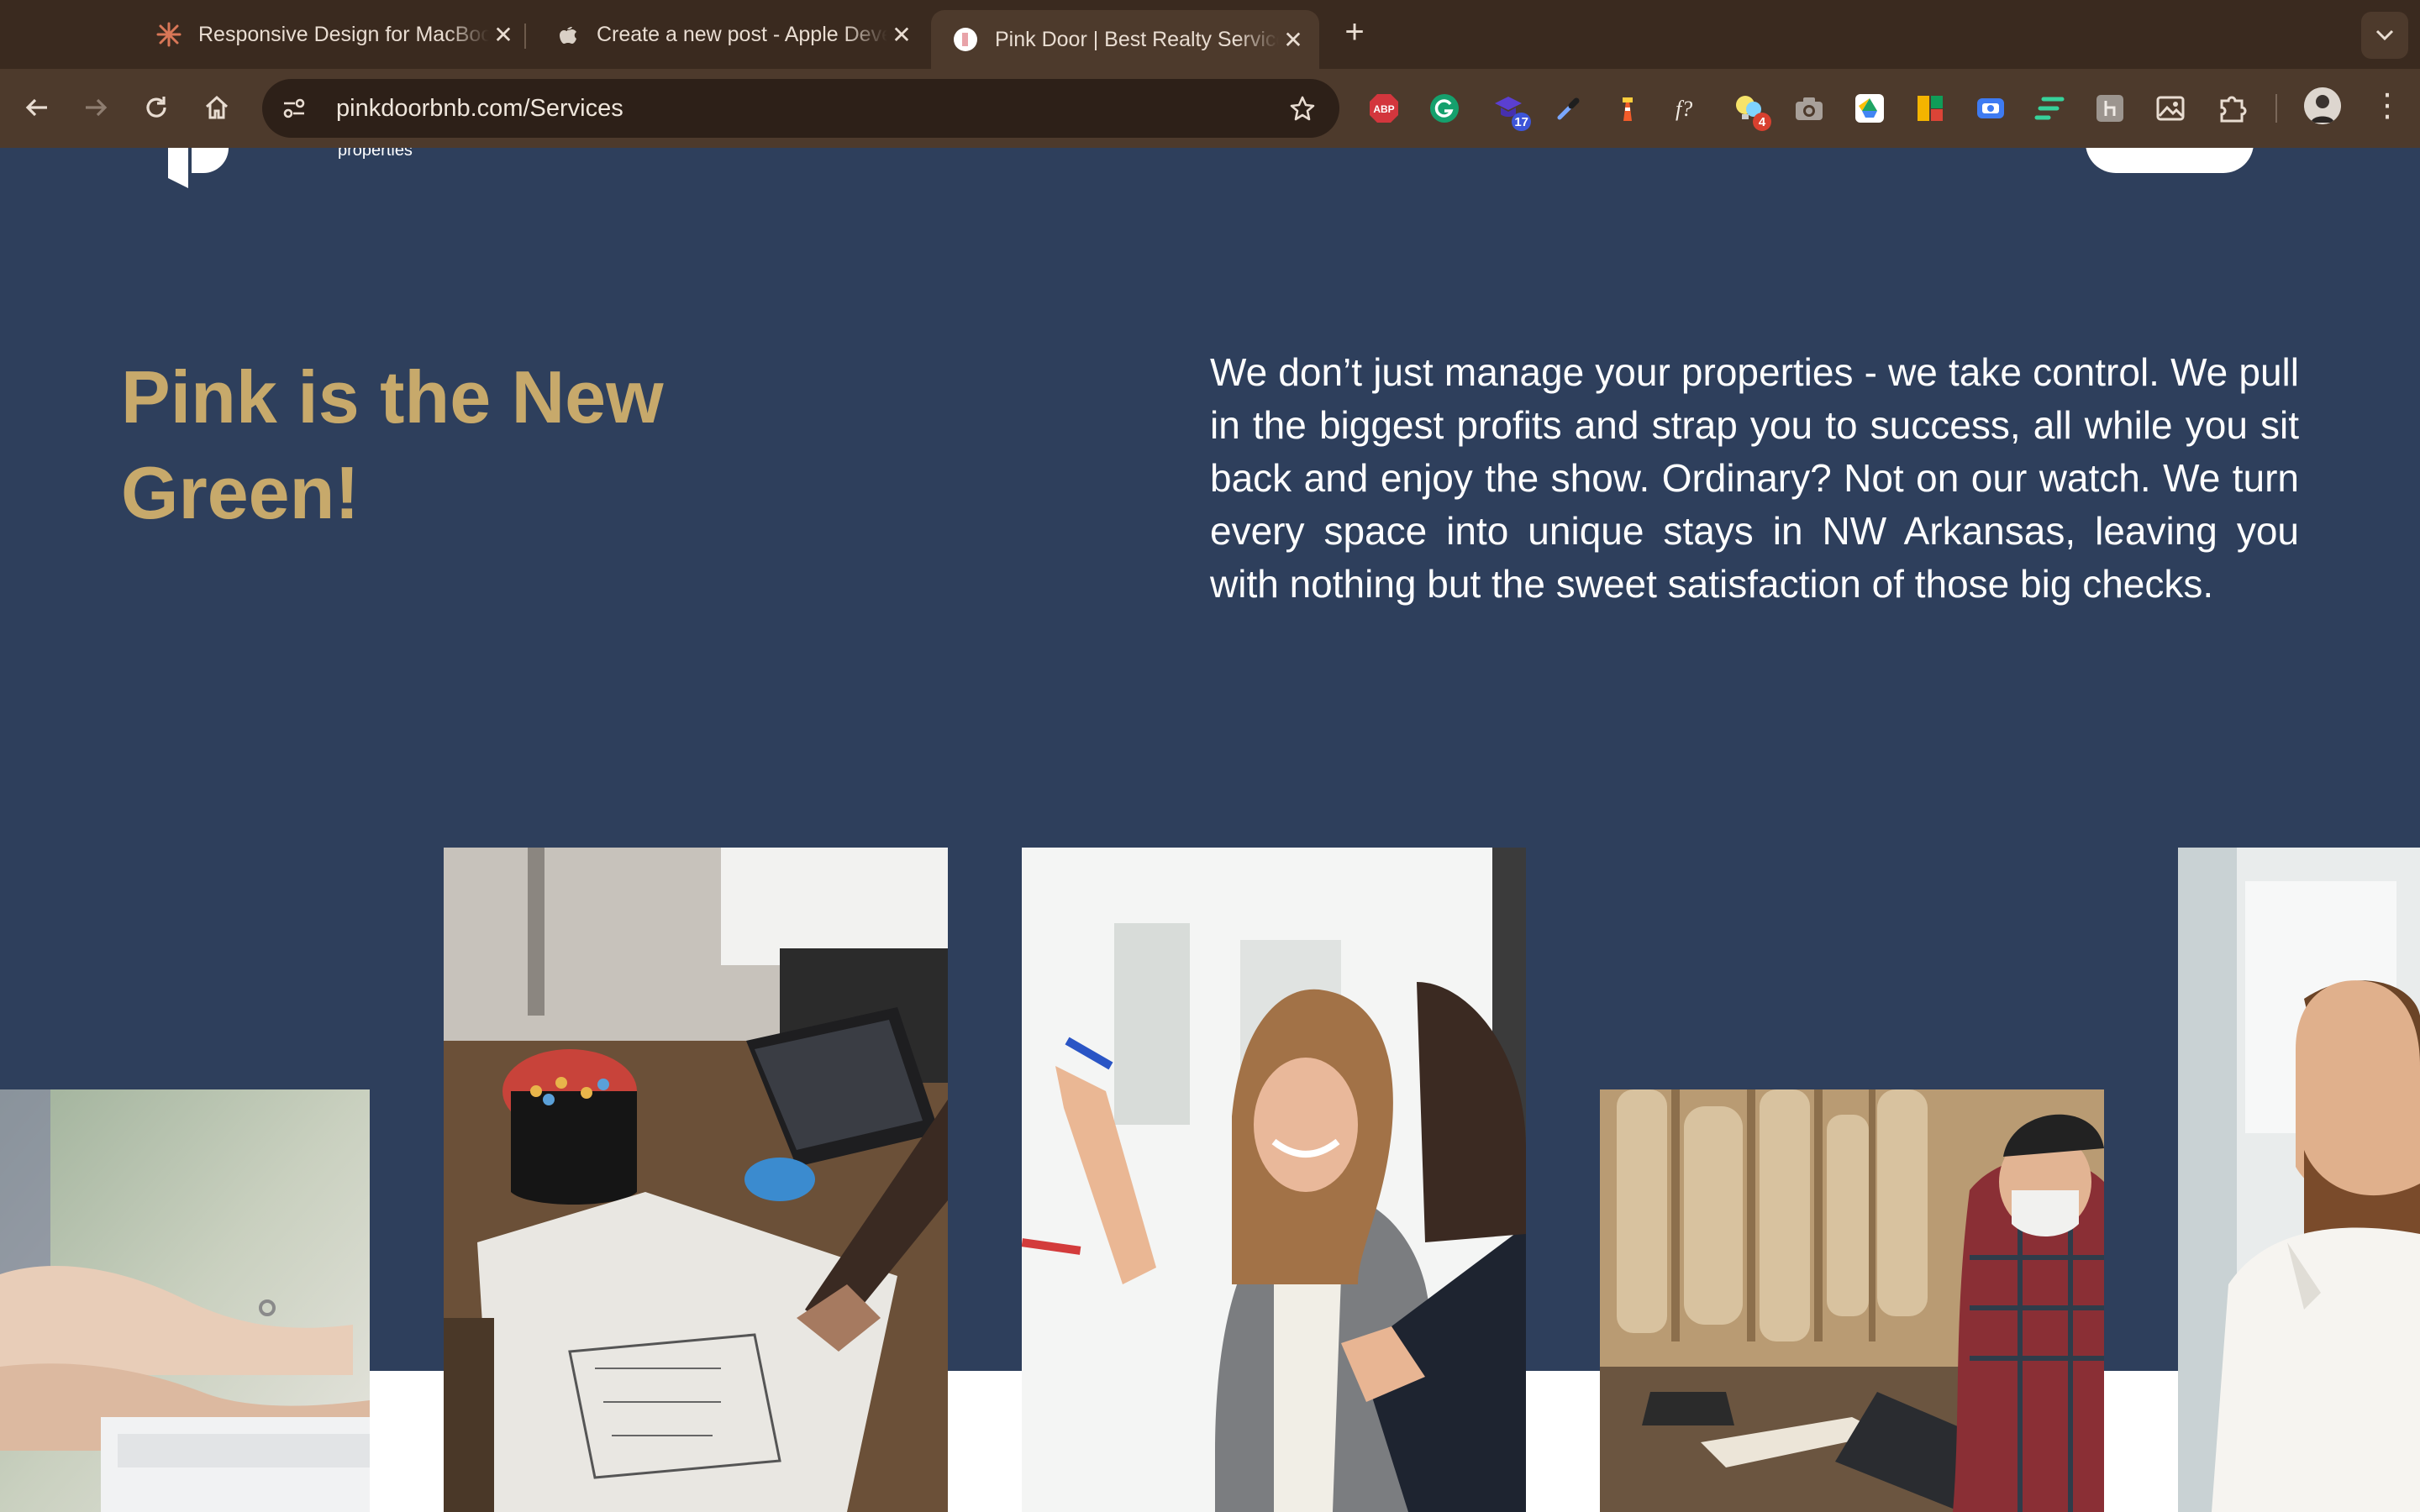  What do you see at coordinates (1930, 108) in the screenshot?
I see `colorful-extension-icon` at bounding box center [1930, 108].